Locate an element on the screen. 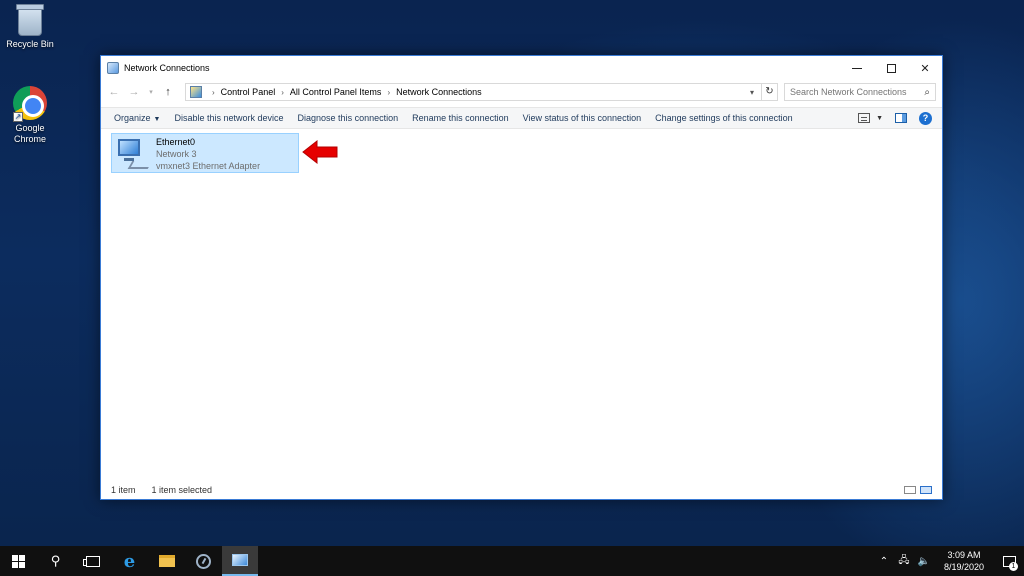  desktop-icon-google-chrome: ↗ Google Chrome is located at coordinates (30, 115).